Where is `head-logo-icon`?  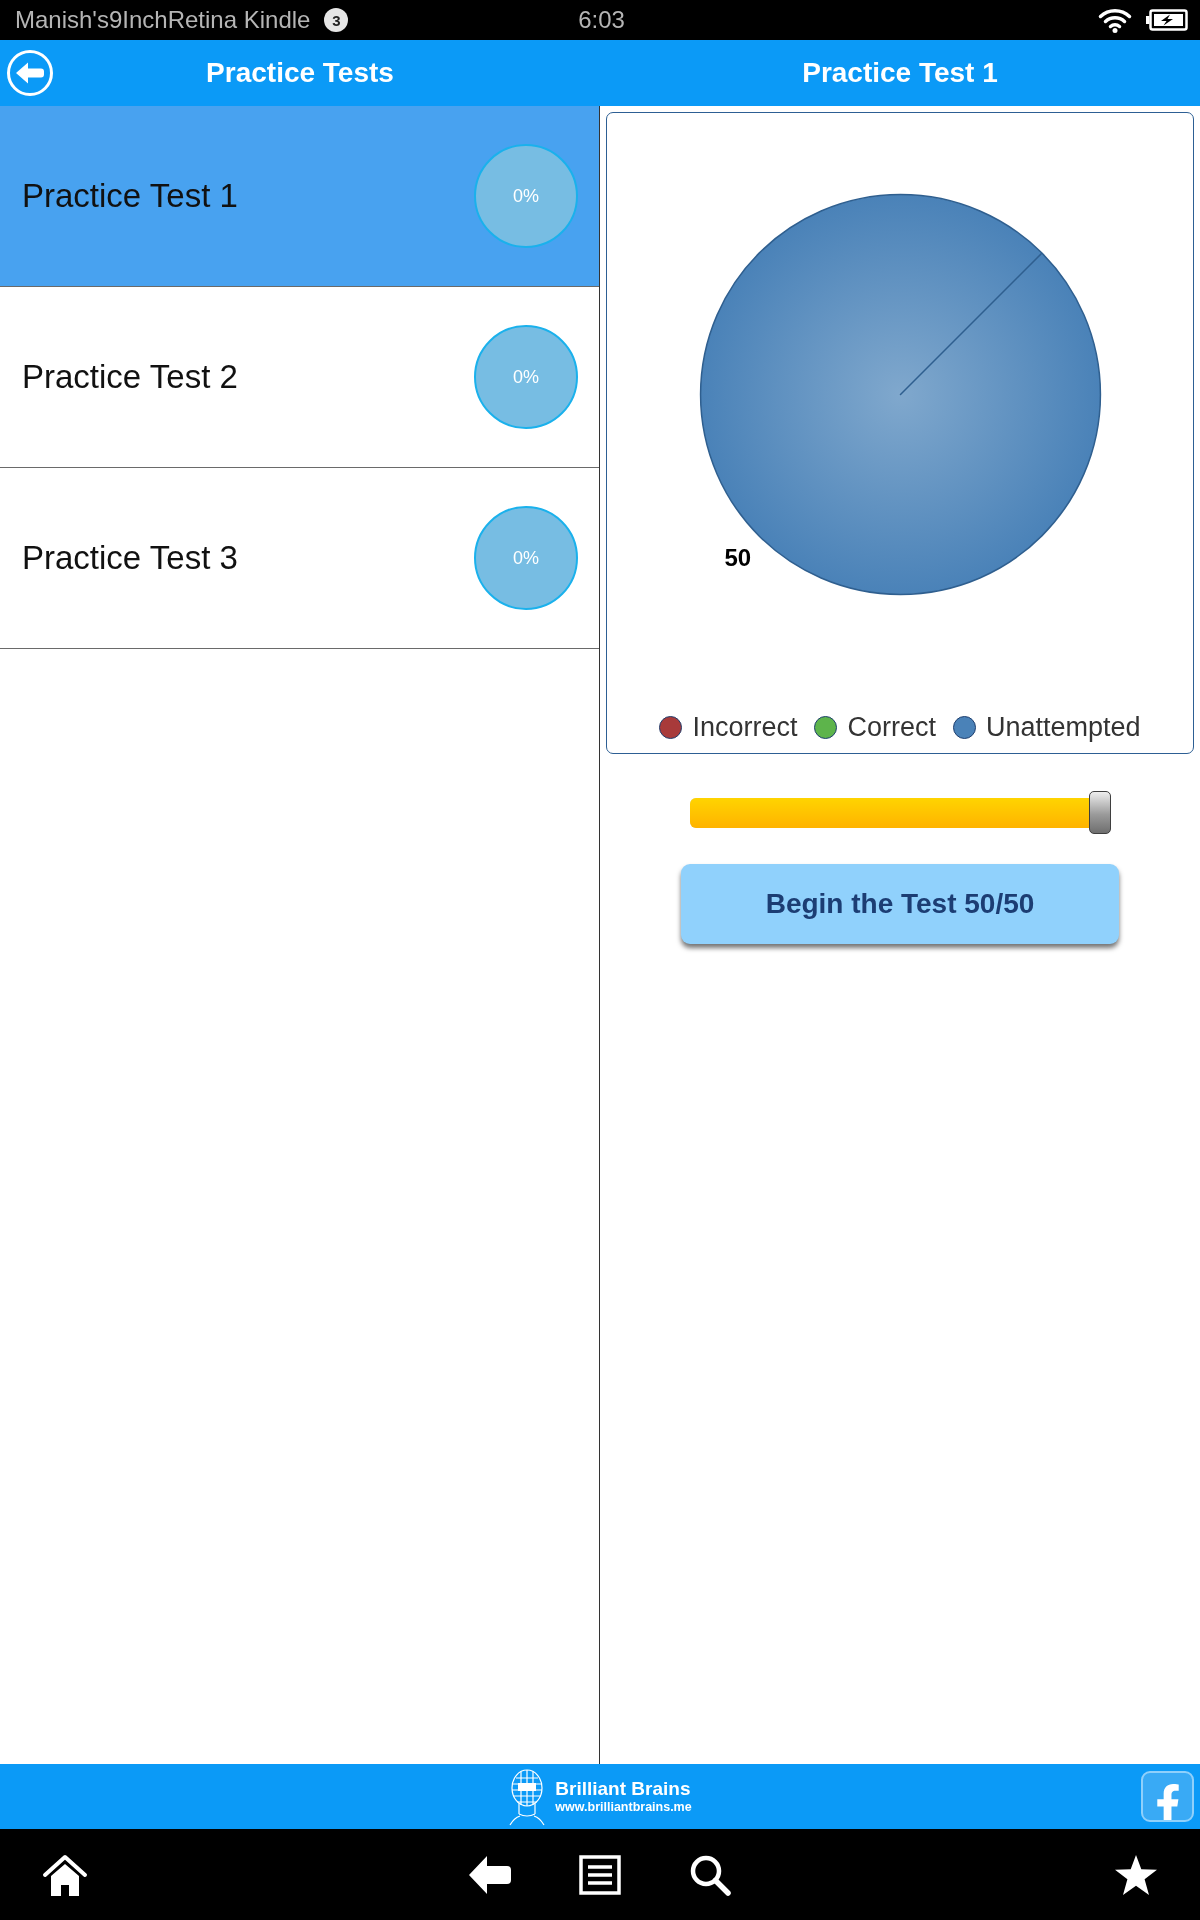 head-logo-icon is located at coordinates (527, 1796).